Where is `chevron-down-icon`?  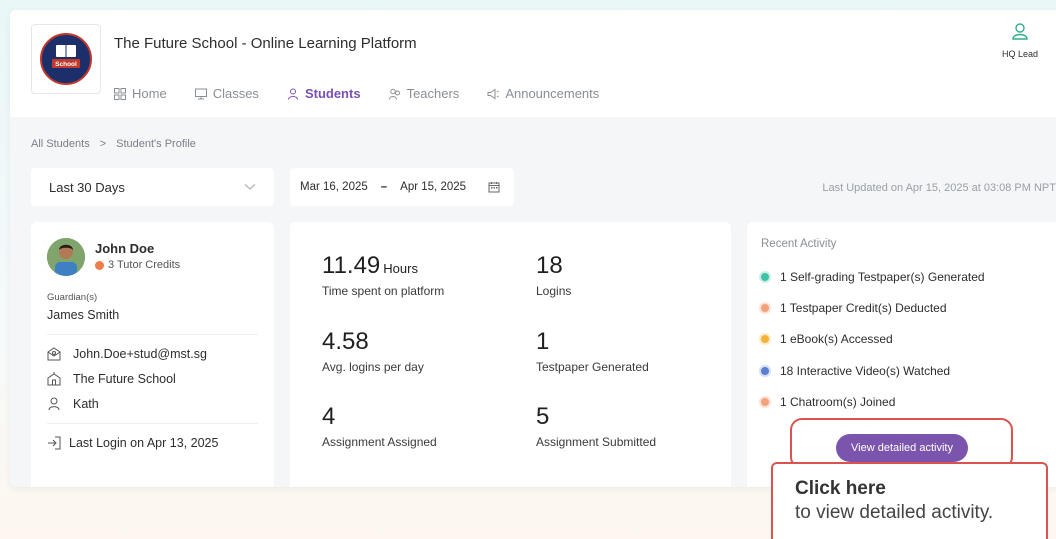 chevron-down-icon is located at coordinates (250, 187).